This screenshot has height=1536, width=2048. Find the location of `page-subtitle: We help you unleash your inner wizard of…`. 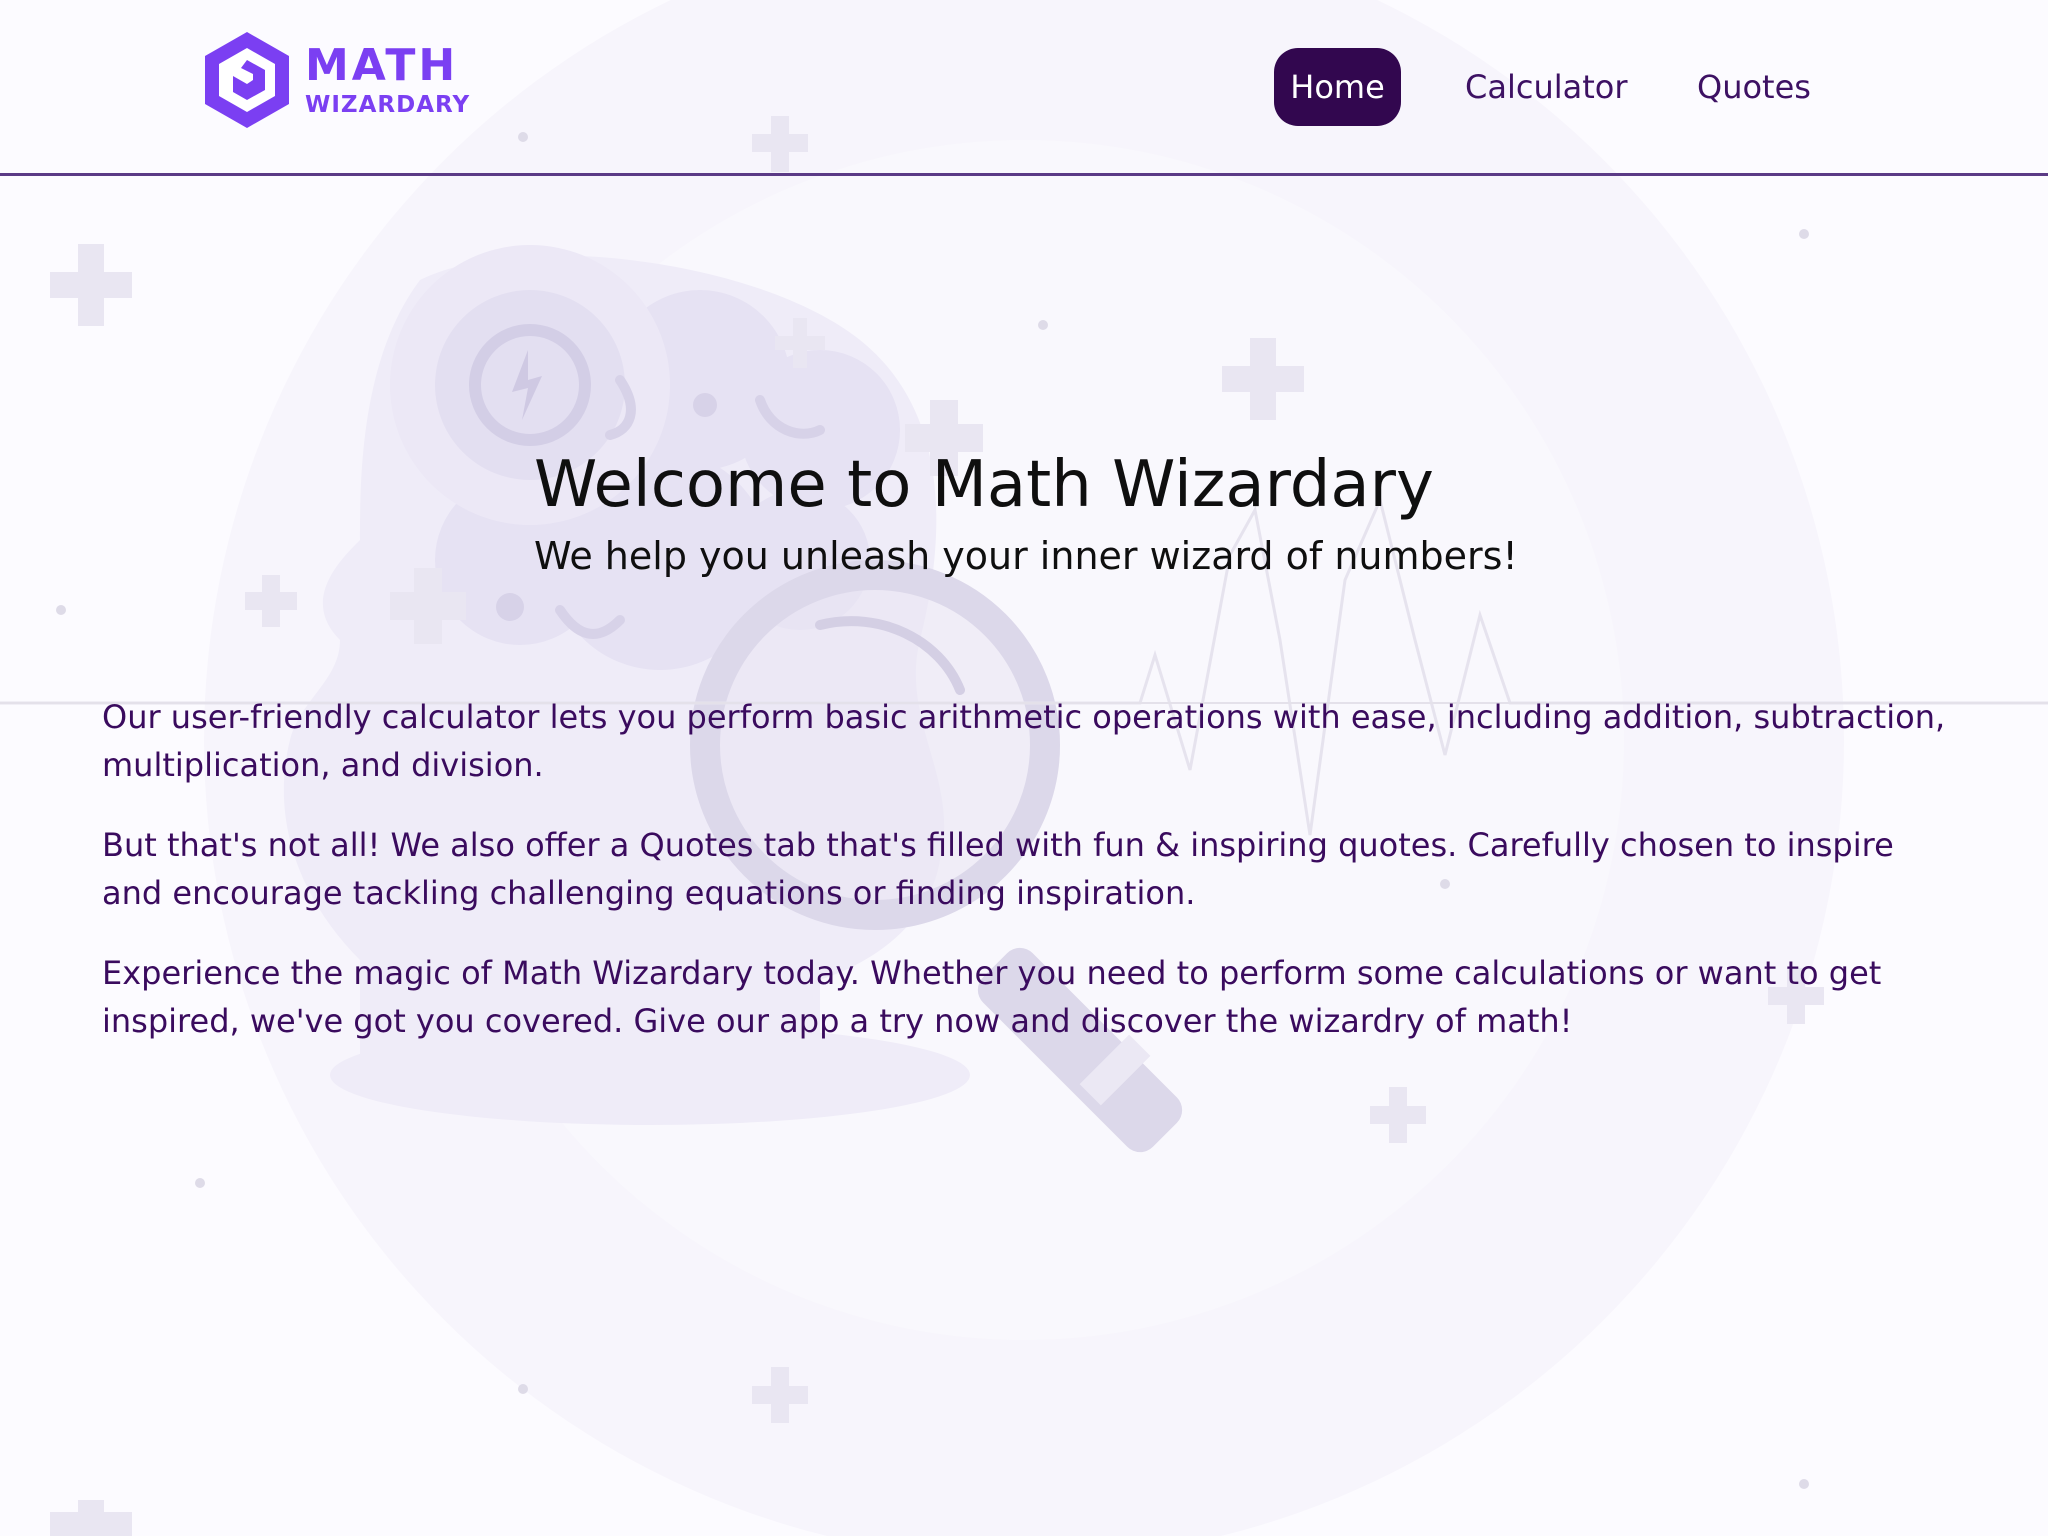

page-subtitle: We help you unleash your inner wizard of… is located at coordinates (1026, 556).